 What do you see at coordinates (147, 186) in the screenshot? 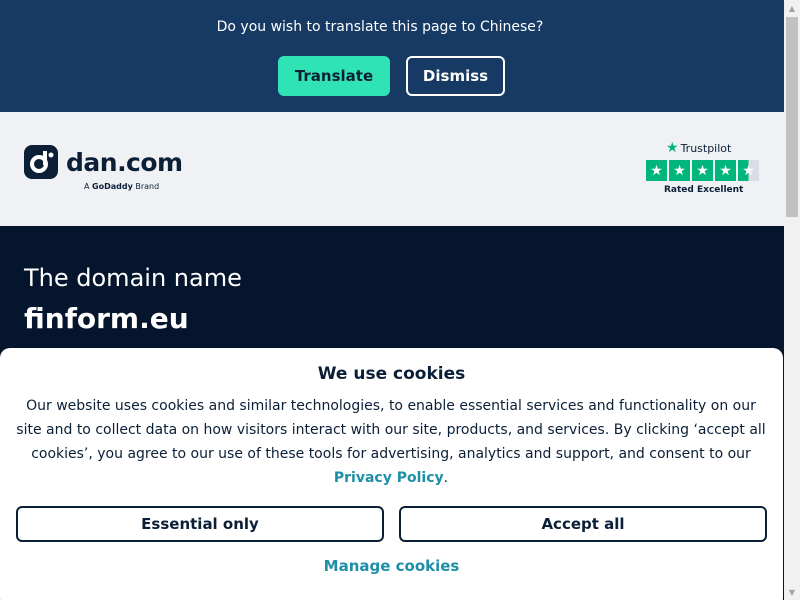
I see `logo-sub-suffix: Brand` at bounding box center [147, 186].